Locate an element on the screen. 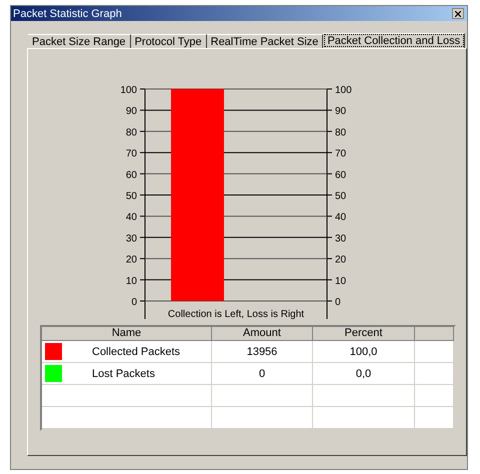  close-button is located at coordinates (458, 13).